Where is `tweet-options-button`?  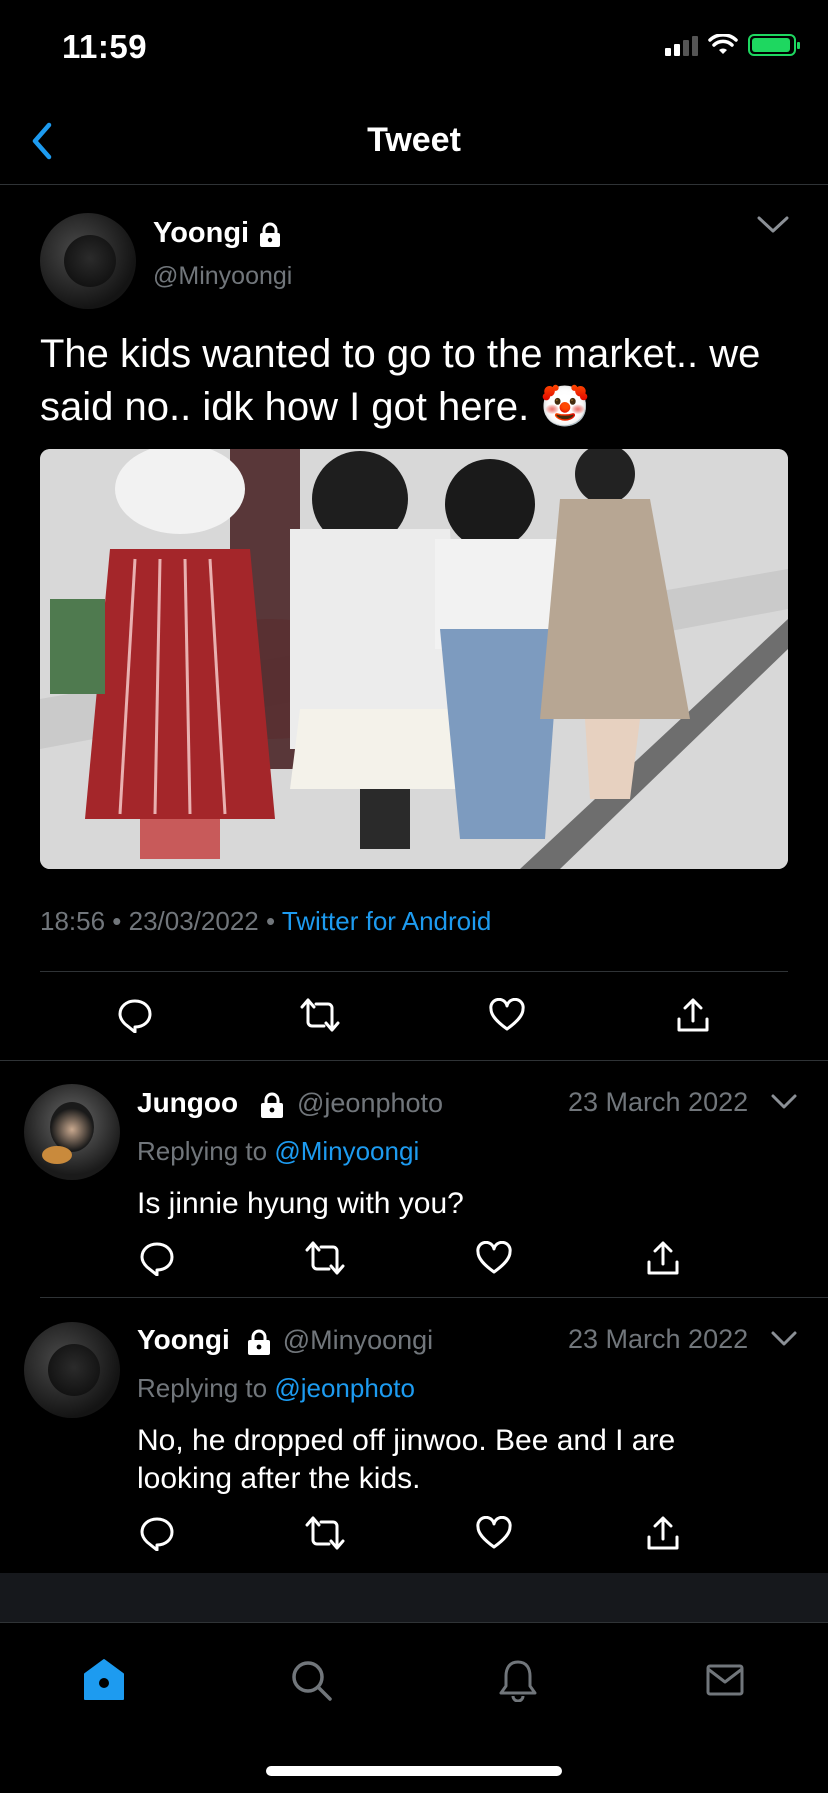 tweet-options-button is located at coordinates (773, 227).